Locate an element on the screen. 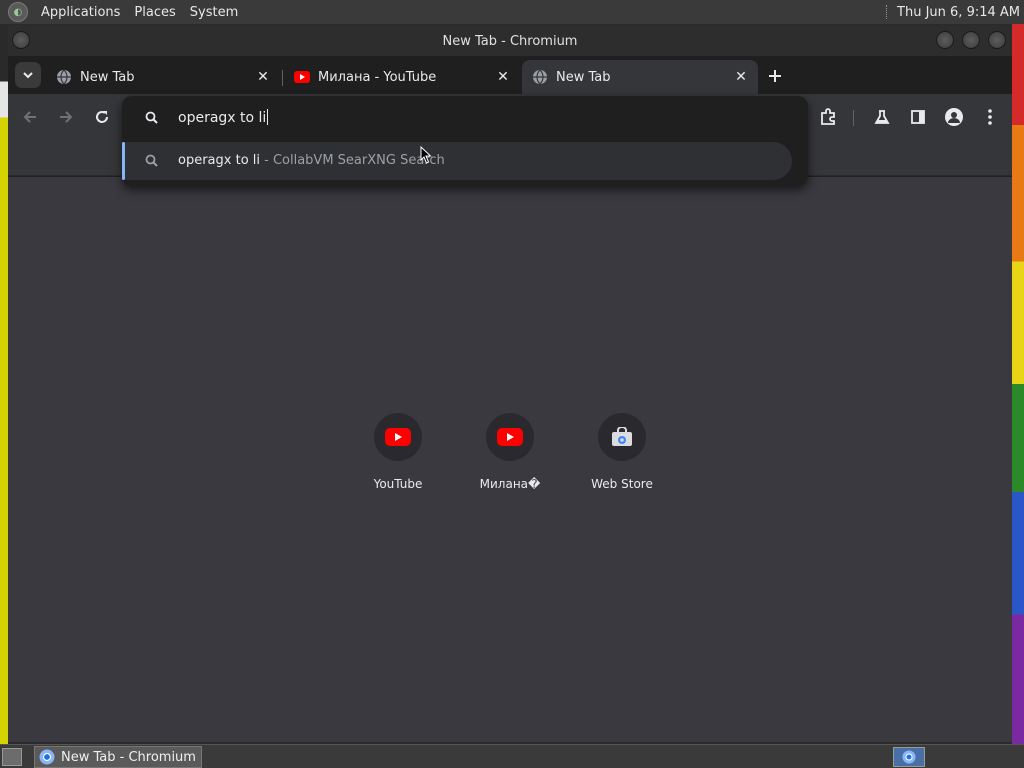  address-bar-input: operagx to li is located at coordinates (478, 118).